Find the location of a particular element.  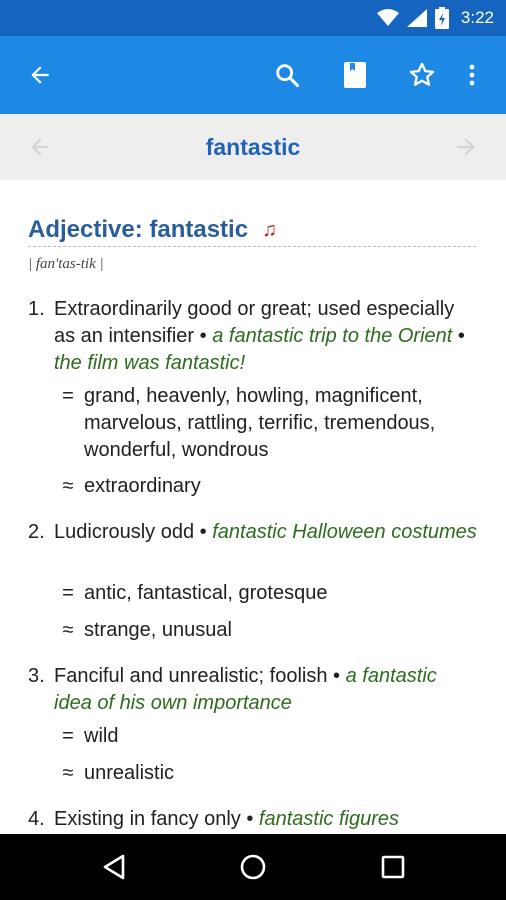

nav-home-button is located at coordinates (253, 867).